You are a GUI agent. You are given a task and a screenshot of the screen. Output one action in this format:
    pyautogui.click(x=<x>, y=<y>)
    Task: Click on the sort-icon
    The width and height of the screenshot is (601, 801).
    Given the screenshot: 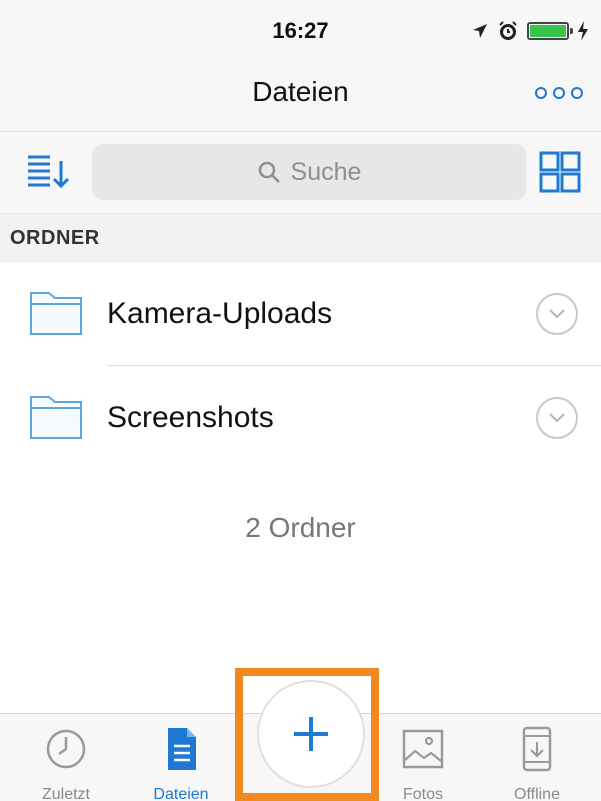 What is the action you would take?
    pyautogui.click(x=49, y=172)
    